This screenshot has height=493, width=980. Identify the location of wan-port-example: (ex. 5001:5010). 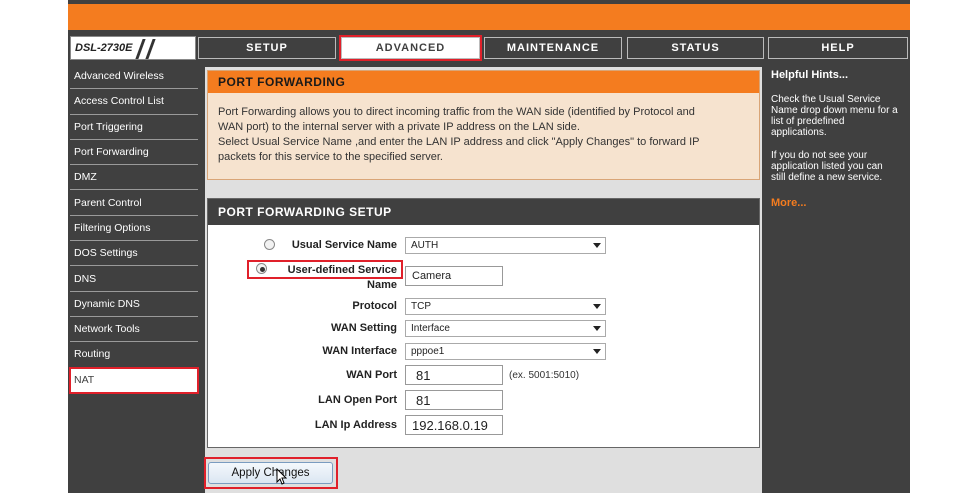
(544, 375).